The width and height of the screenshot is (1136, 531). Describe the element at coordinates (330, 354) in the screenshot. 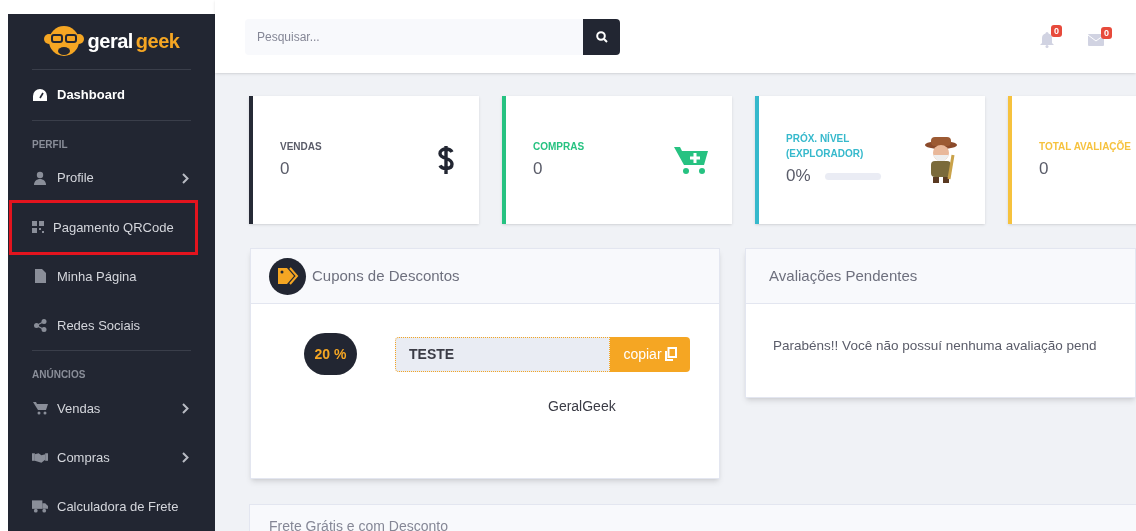

I see `discount-badge: 20 %` at that location.